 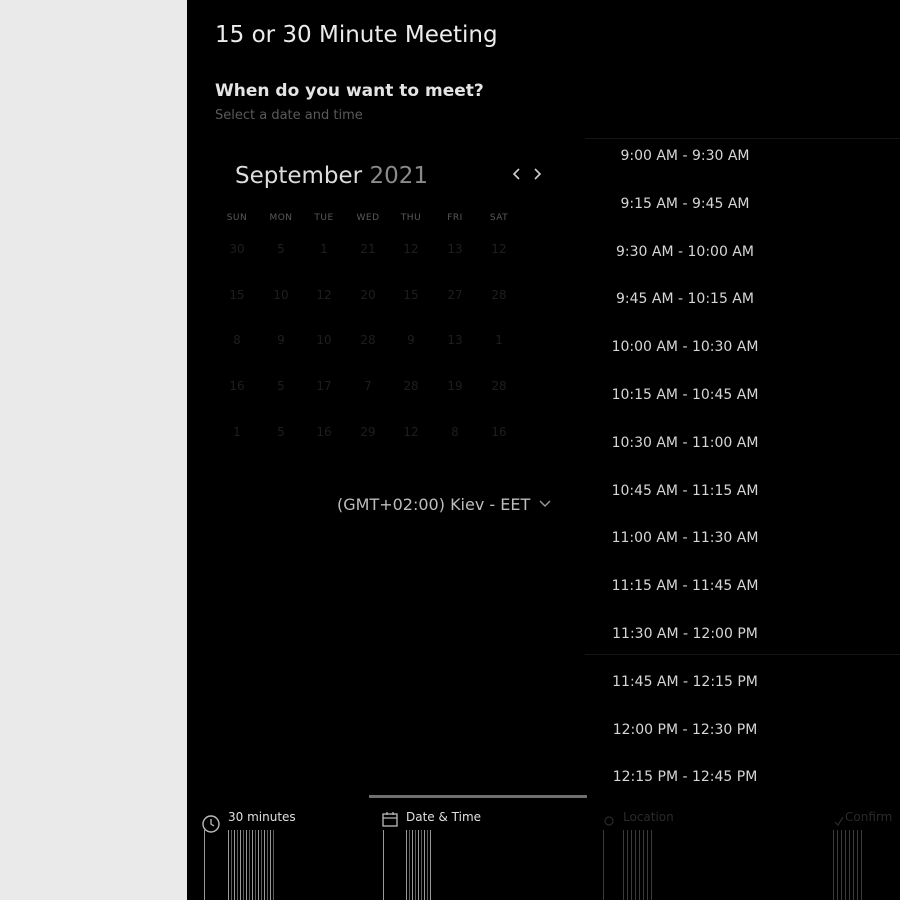 What do you see at coordinates (455, 386) in the screenshot?
I see `calendar-day: 19` at bounding box center [455, 386].